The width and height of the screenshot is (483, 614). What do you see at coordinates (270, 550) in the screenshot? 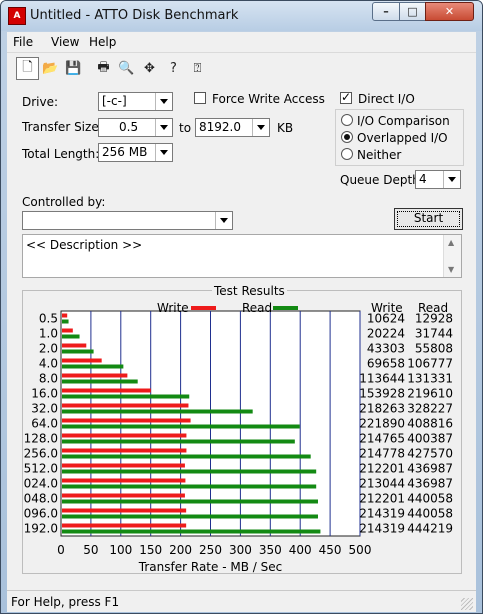
I see `x-tick-label: 350` at bounding box center [270, 550].